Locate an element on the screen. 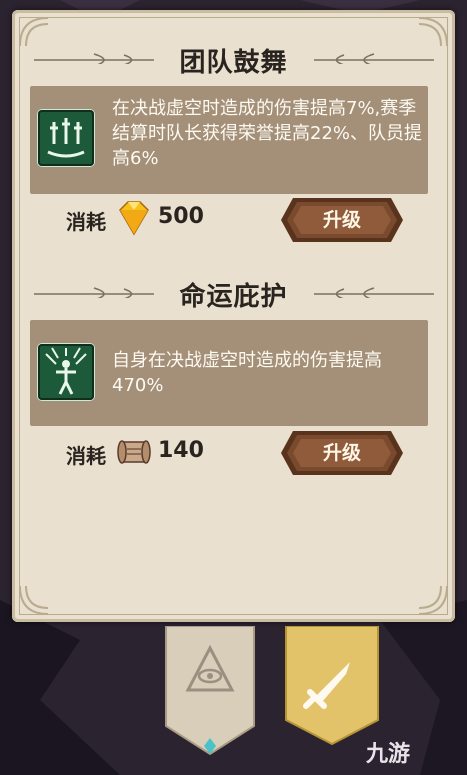 The height and width of the screenshot is (775, 467). skill-description-box: 在决战虚空时造成的伤害提高7%,赛季结算时队长获得荣誉提高22%、队员提高6% is located at coordinates (229, 140).